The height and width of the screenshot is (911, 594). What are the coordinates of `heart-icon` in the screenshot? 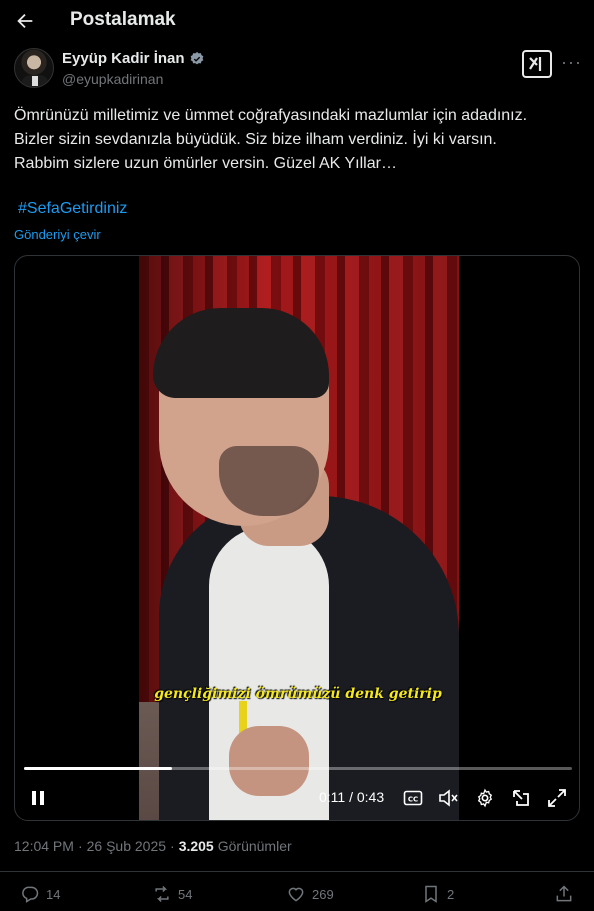 It's located at (296, 894).